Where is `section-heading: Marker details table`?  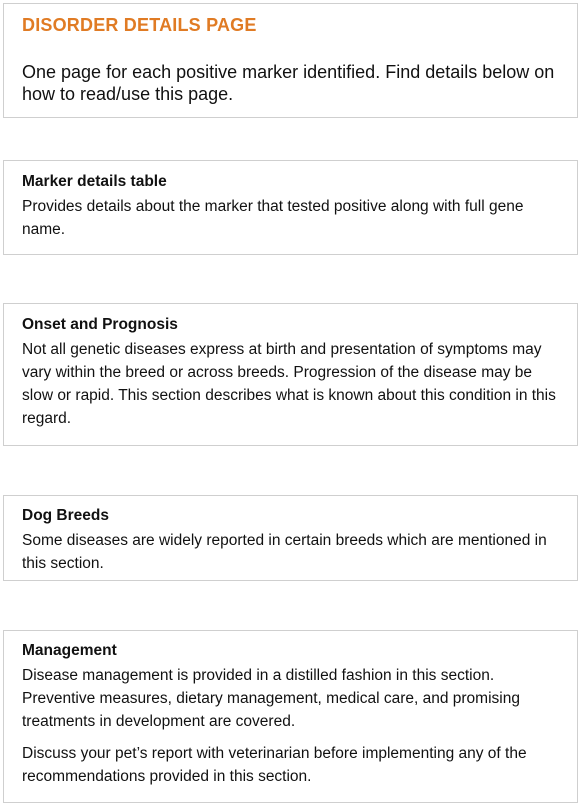
section-heading: Marker details table is located at coordinates (94, 181).